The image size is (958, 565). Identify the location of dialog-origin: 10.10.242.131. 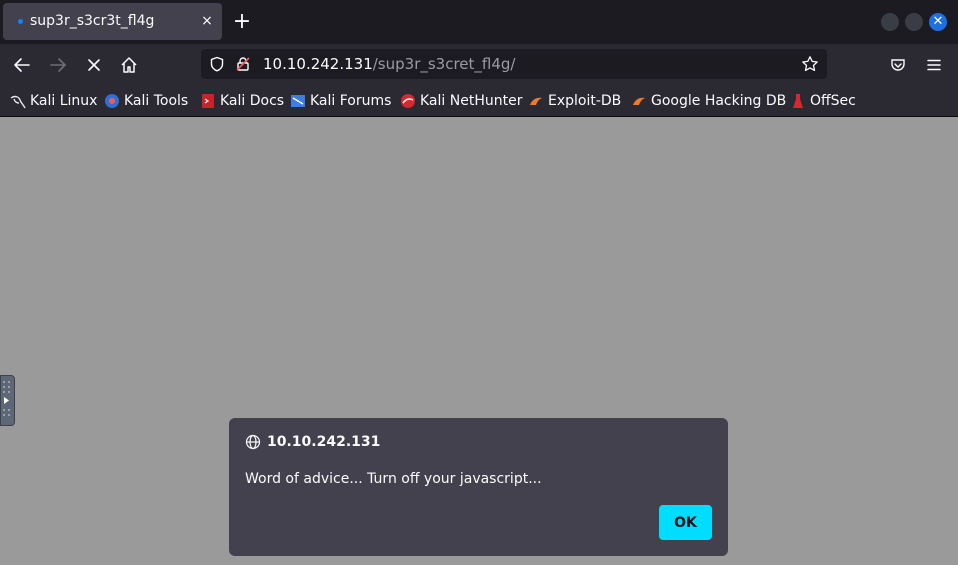
(312, 442).